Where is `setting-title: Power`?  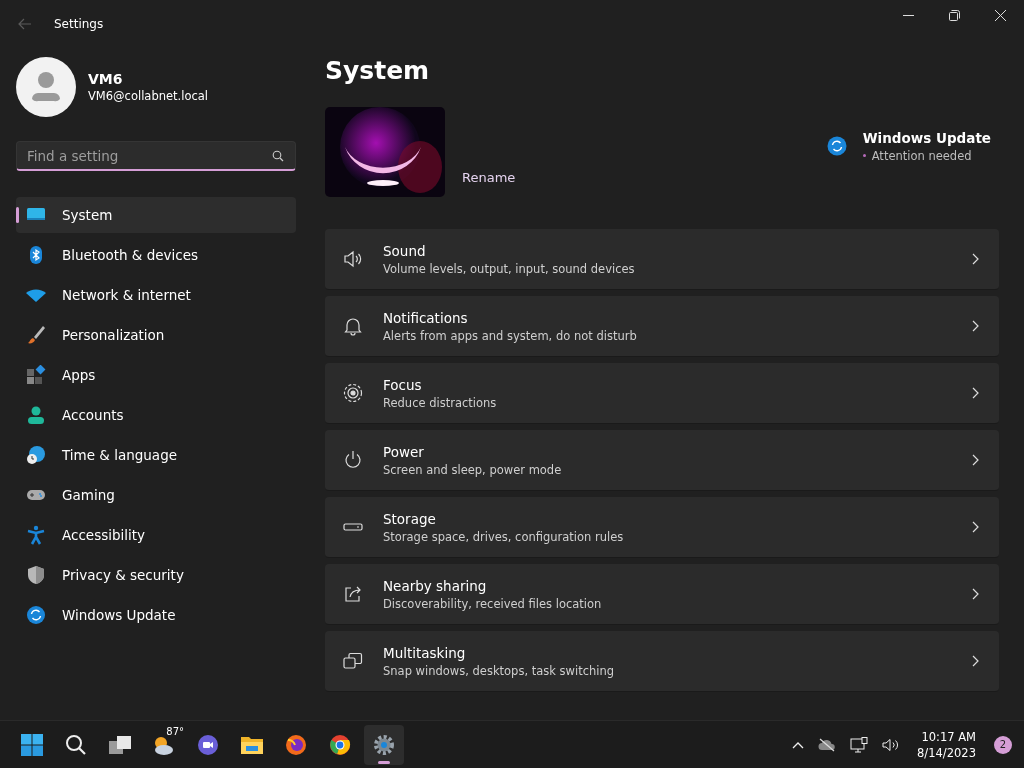 setting-title: Power is located at coordinates (404, 451).